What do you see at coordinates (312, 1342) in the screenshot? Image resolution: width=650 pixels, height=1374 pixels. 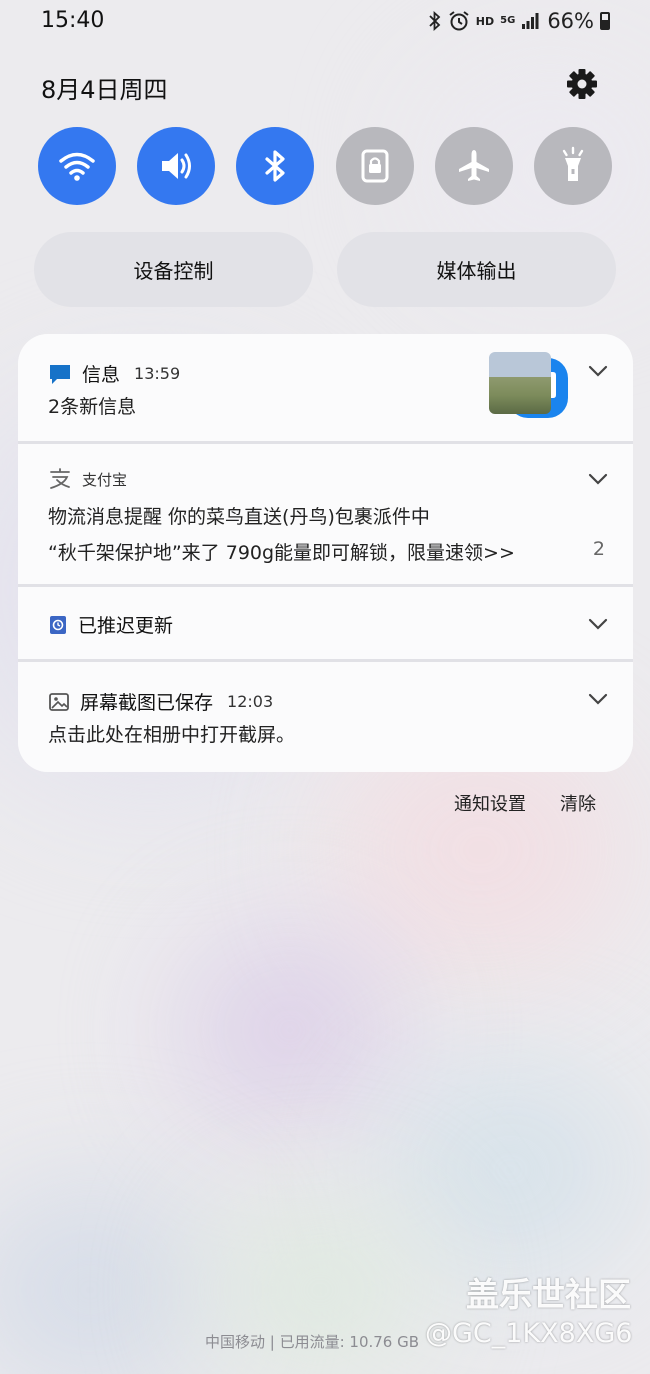 I see `carrier-info: 中国移动 | 已用流量: 10.76 GB` at bounding box center [312, 1342].